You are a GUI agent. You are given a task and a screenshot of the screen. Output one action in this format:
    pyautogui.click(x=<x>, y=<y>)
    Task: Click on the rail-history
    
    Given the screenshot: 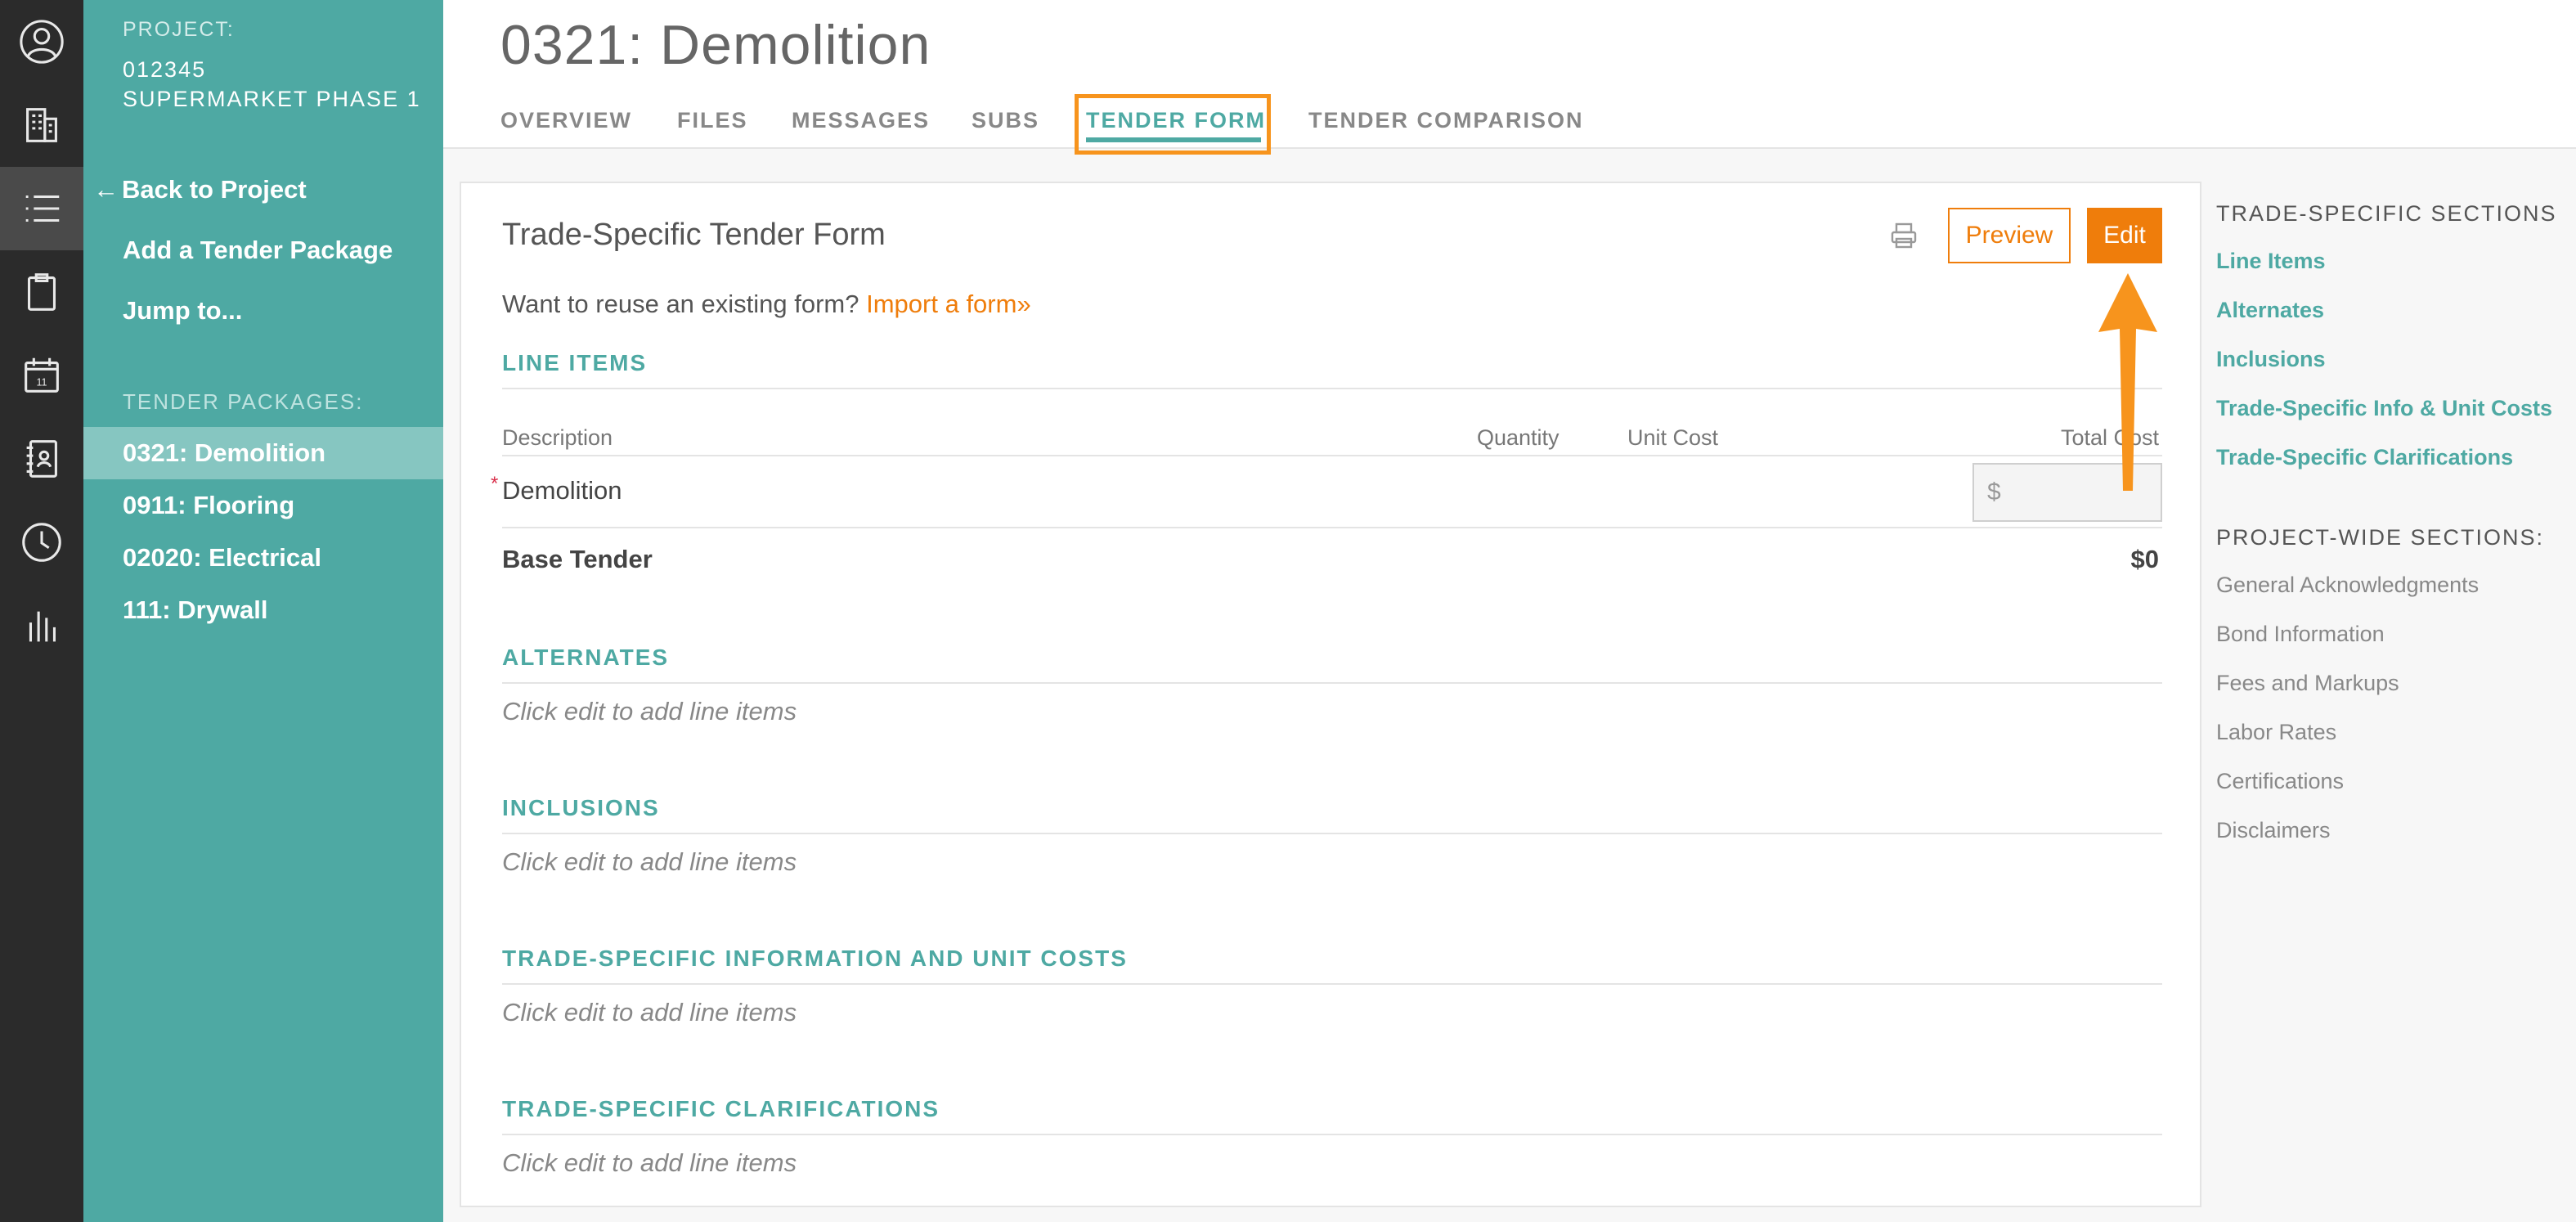 What is the action you would take?
    pyautogui.click(x=41, y=542)
    